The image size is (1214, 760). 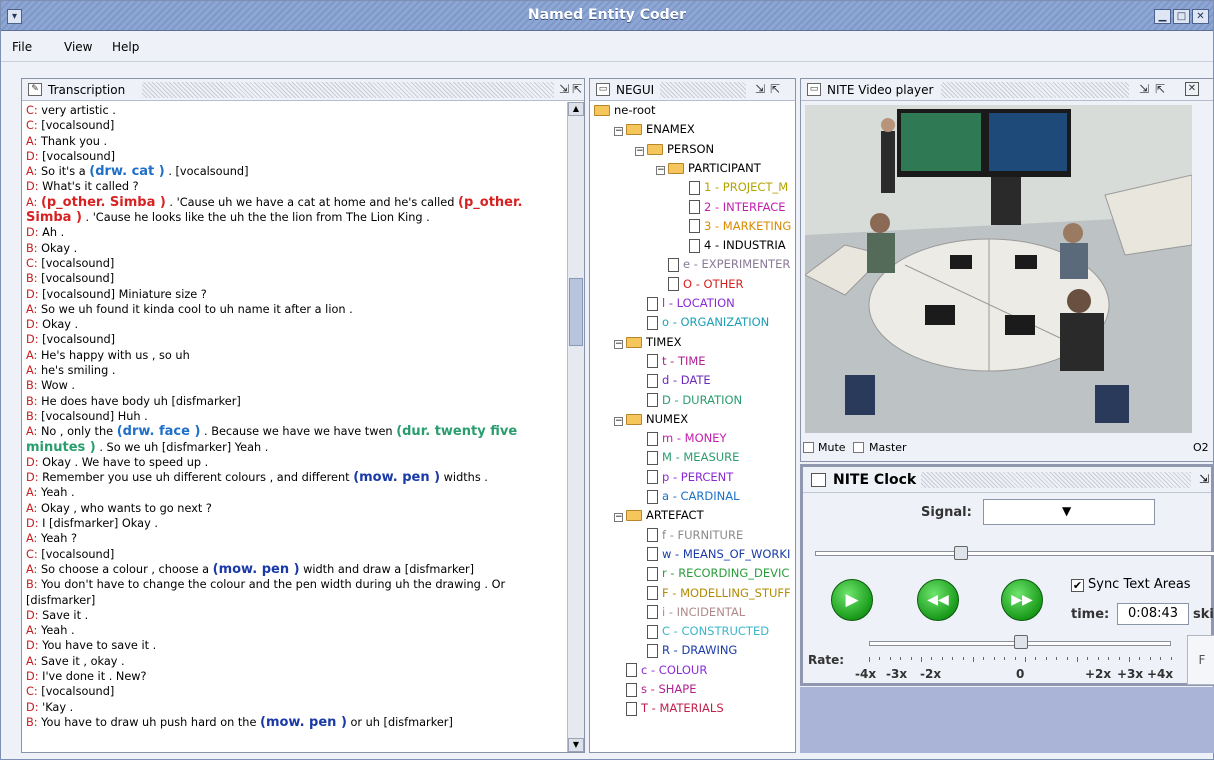 What do you see at coordinates (305, 370) in the screenshot?
I see `transcript-line: A: he's smiling .` at bounding box center [305, 370].